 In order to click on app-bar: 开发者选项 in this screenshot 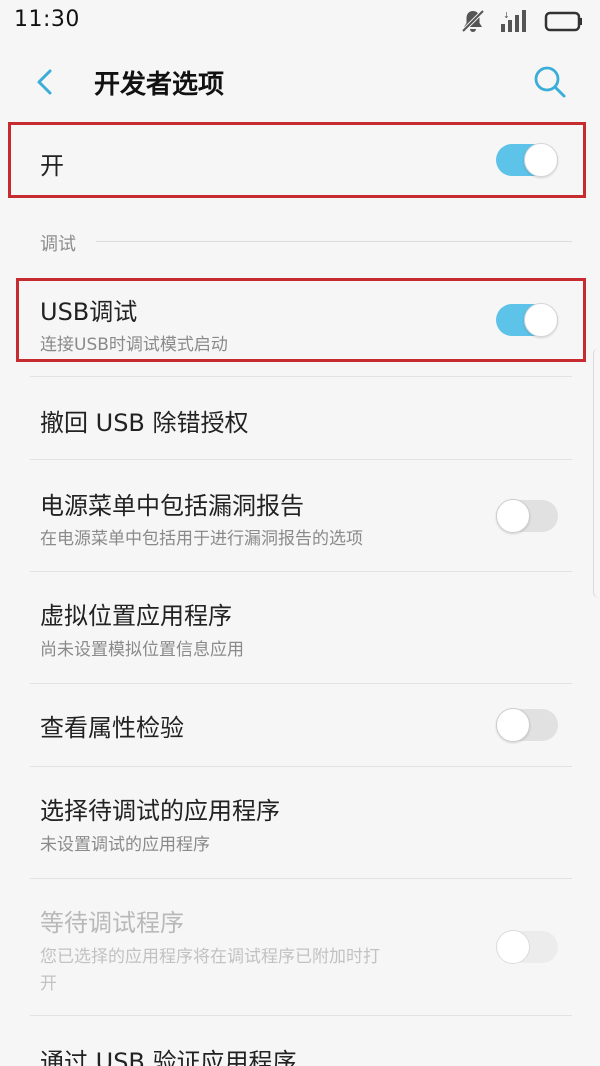, I will do `click(300, 82)`.